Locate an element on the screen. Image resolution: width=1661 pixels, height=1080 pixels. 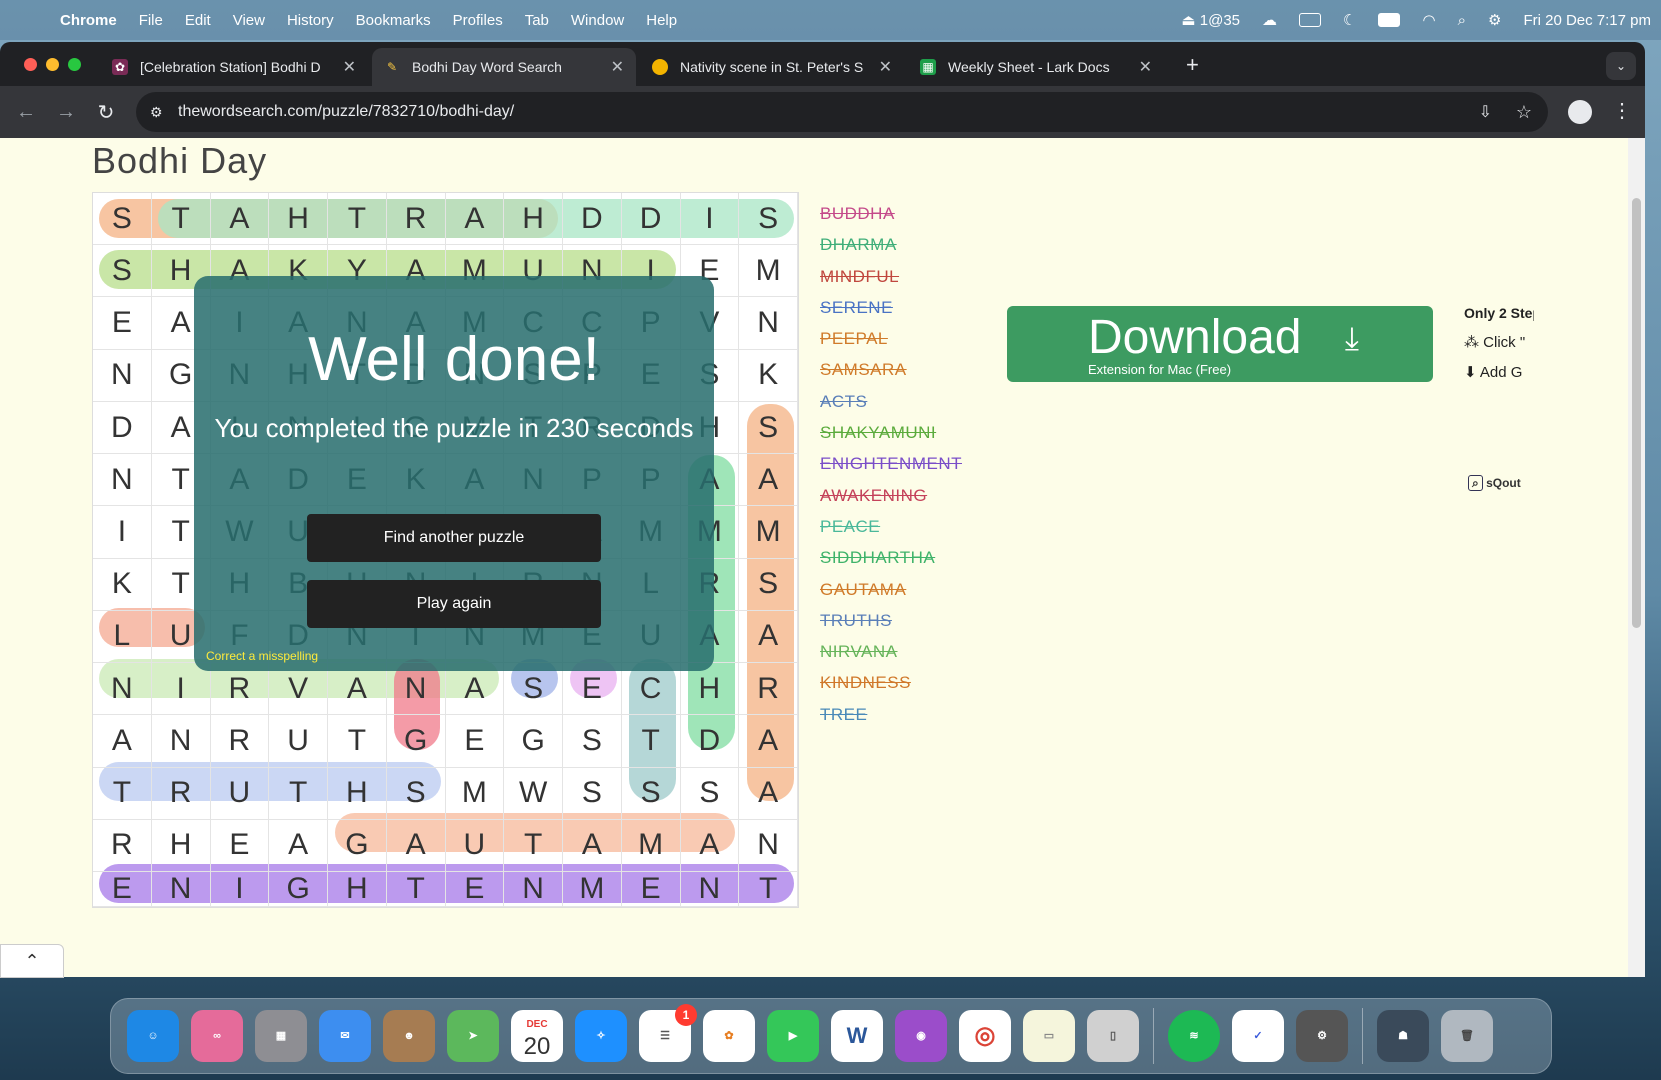
downloads-folder-icon: ☗ is located at coordinates (1403, 1036).